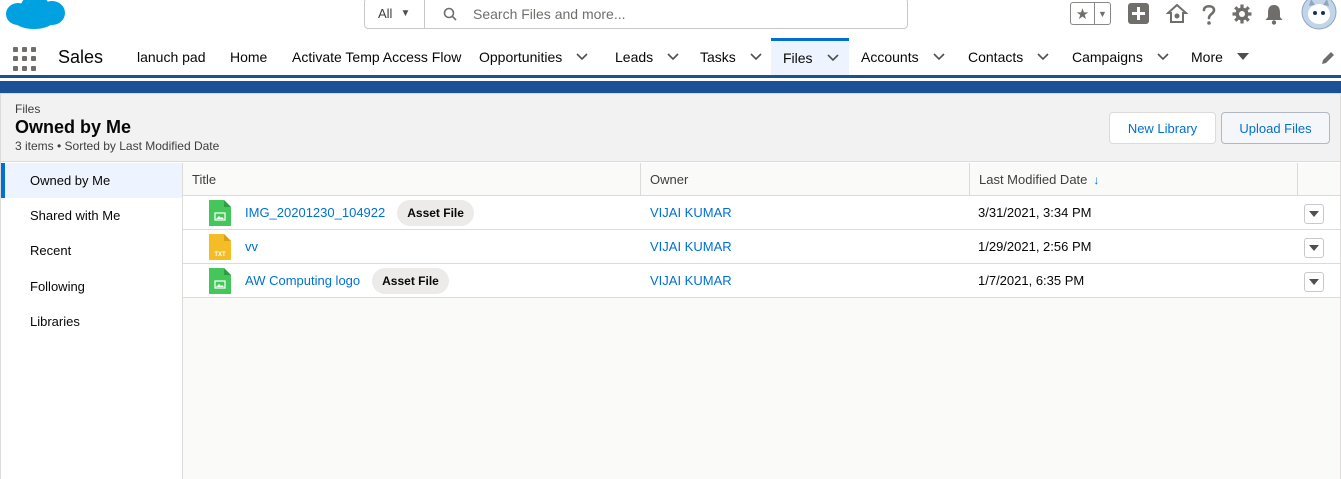  Describe the element at coordinates (251, 246) in the screenshot. I see `file-title-link: vv` at that location.